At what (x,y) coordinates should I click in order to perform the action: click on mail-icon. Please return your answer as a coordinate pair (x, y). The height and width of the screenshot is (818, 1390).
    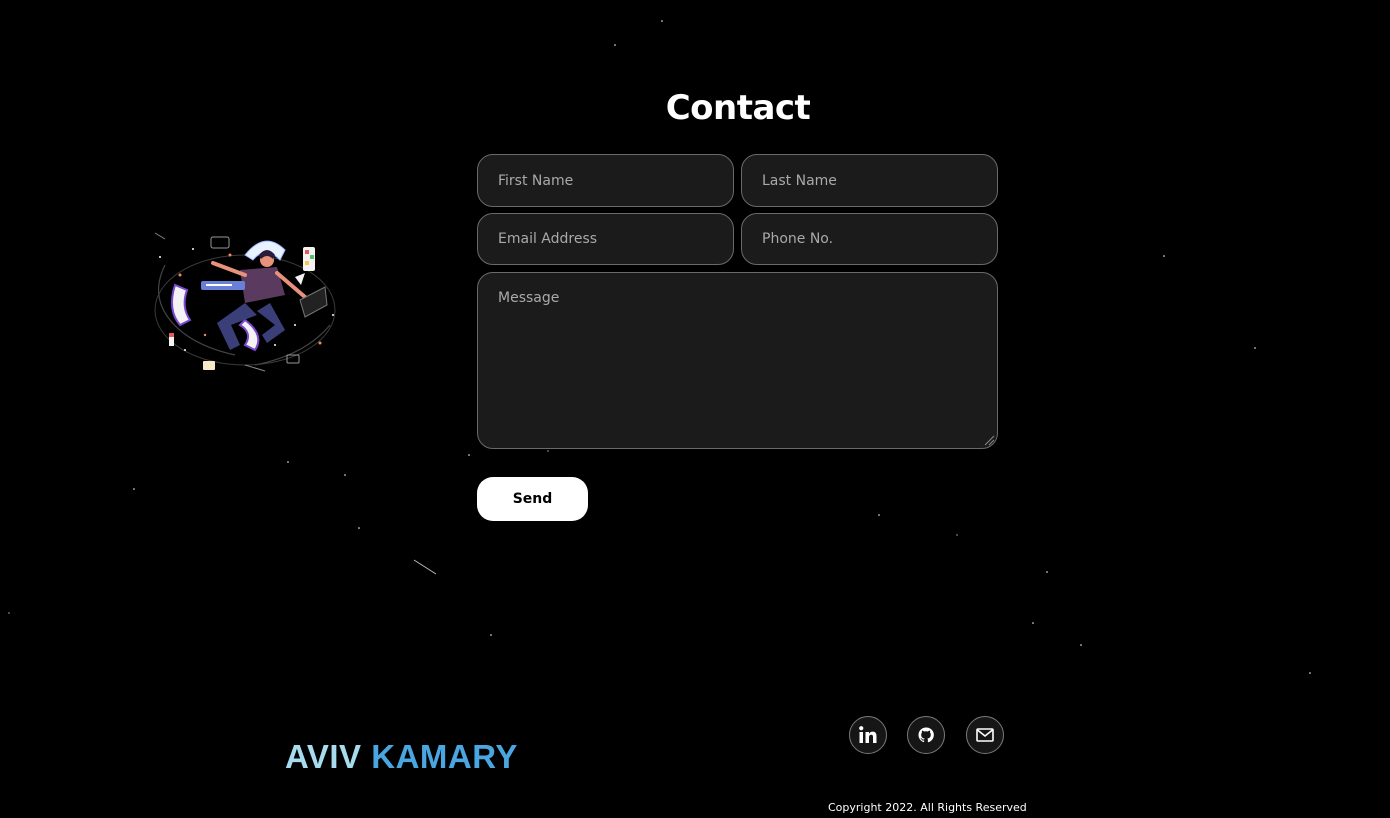
    Looking at the image, I should click on (985, 735).